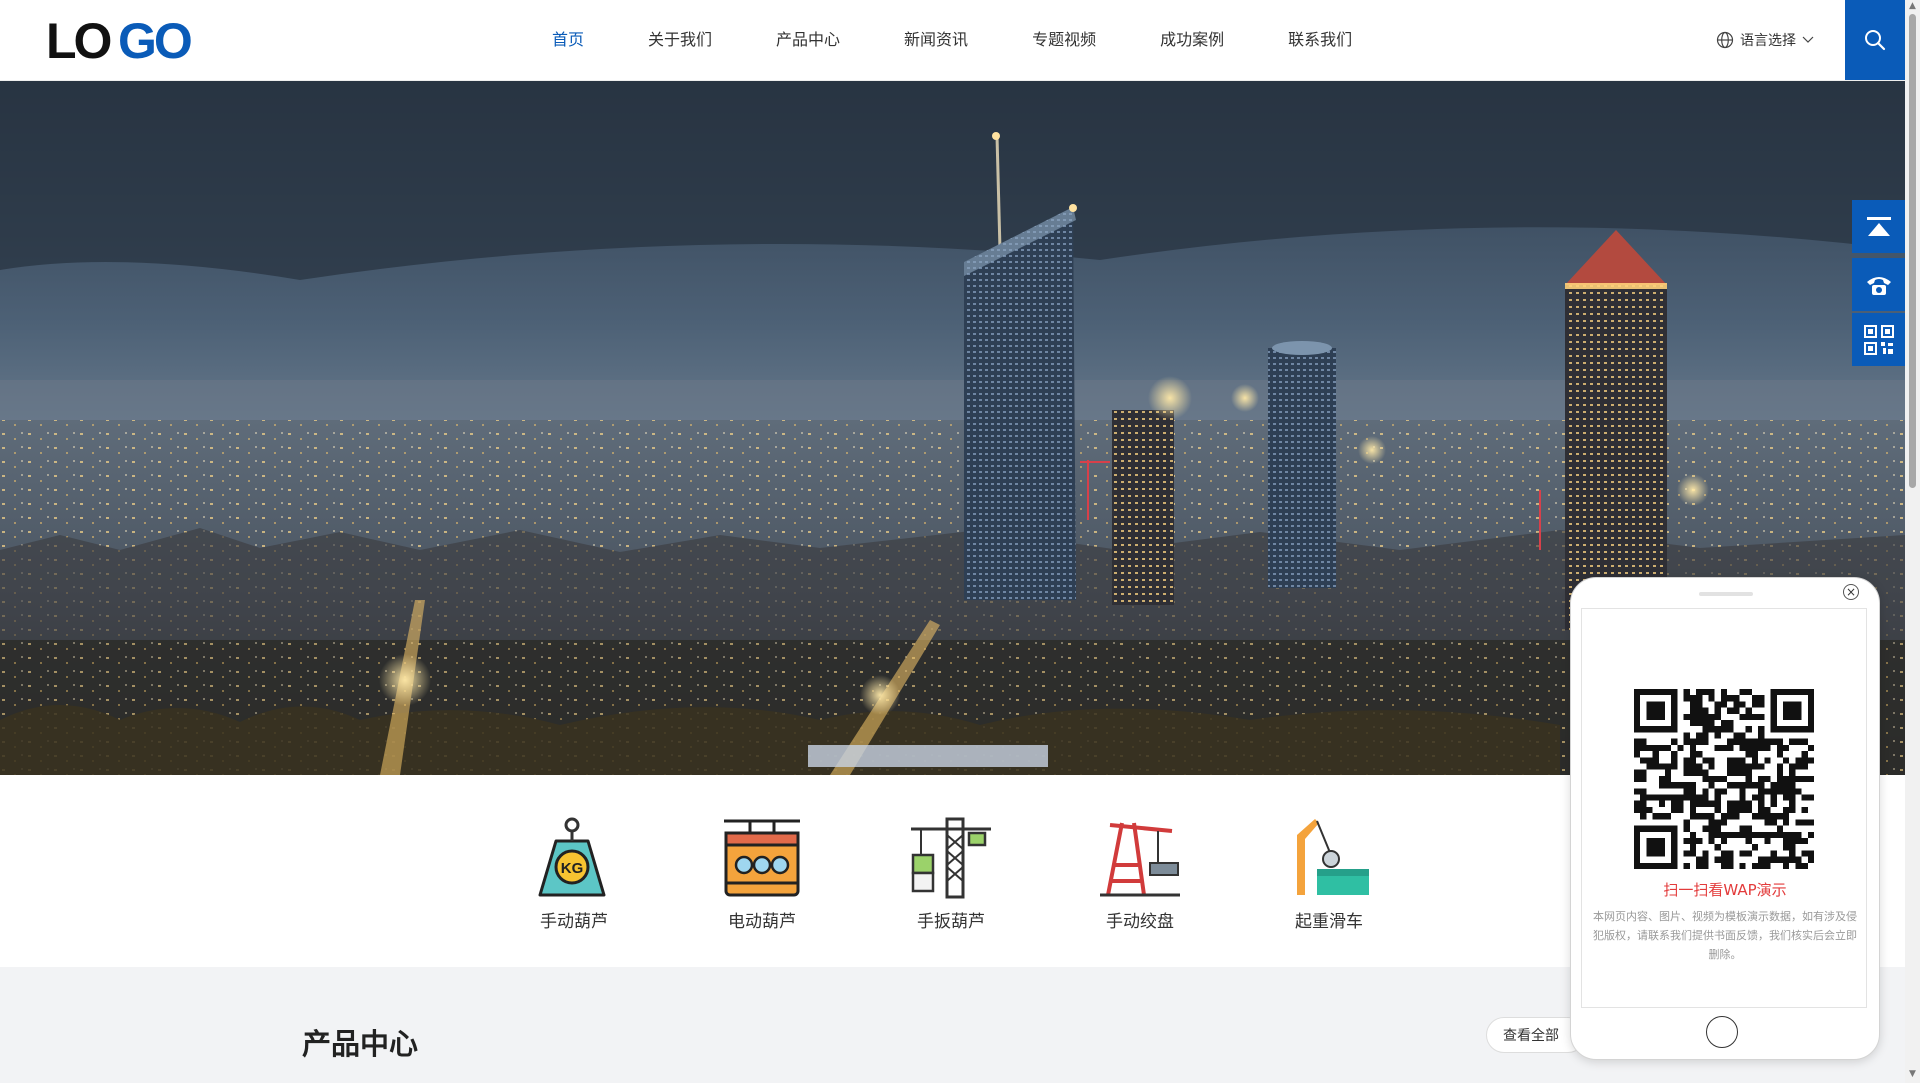  I want to click on category-label: 手动绞盘, so click(1140, 922).